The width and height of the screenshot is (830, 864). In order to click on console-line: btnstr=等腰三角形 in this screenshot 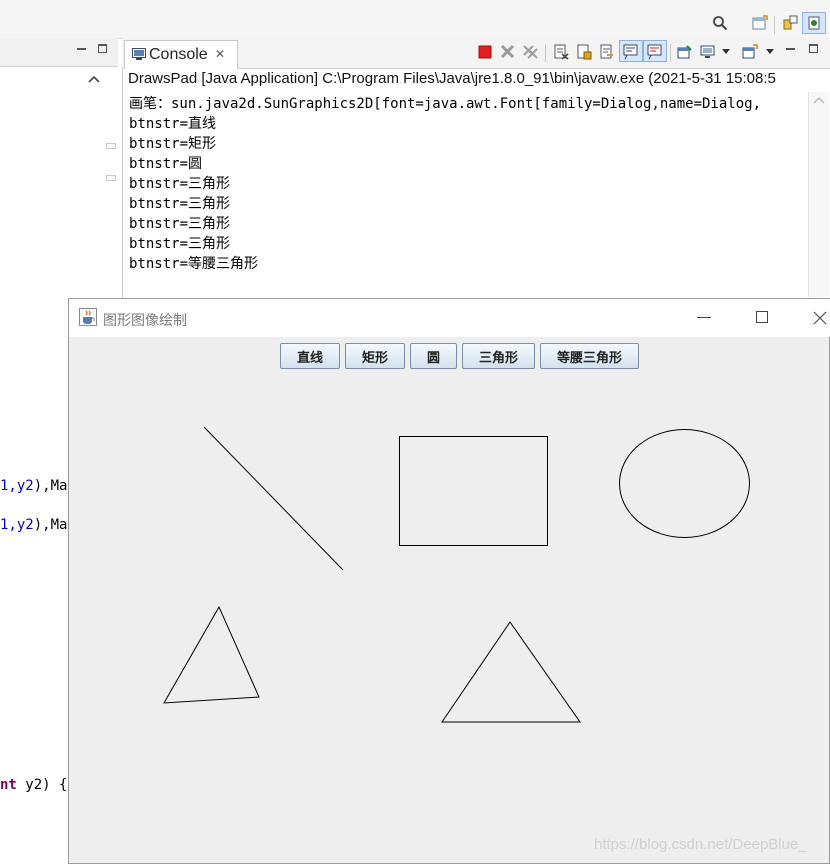, I will do `click(194, 264)`.